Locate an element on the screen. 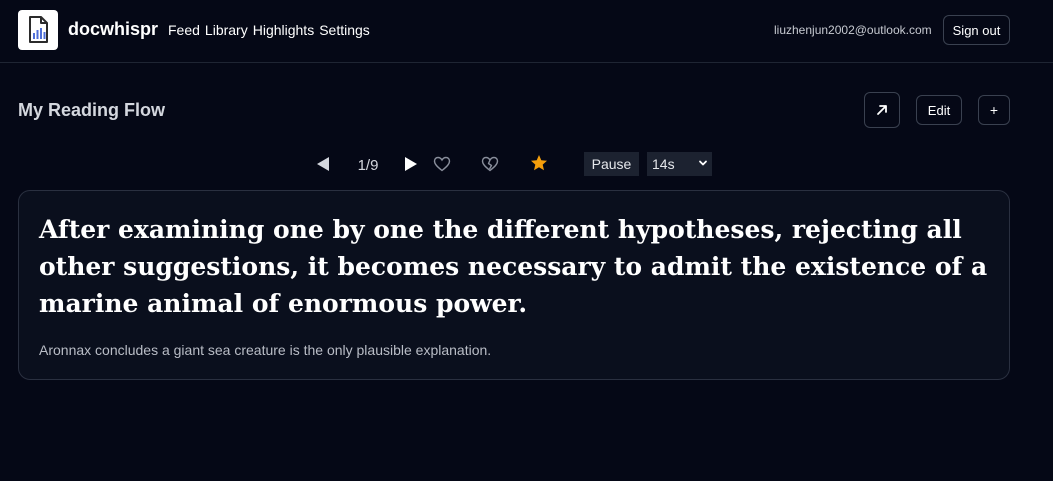  edit-button: Edit is located at coordinates (939, 110).